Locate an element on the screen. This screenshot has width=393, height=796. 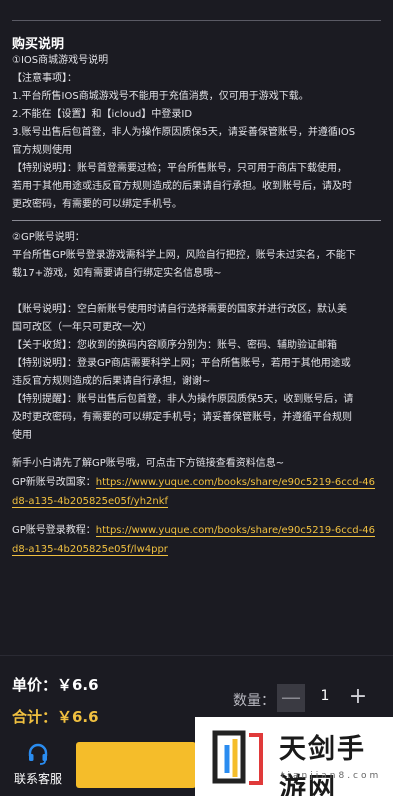
gp-new-account-label: GP新账号改国家： is located at coordinates (54, 482).